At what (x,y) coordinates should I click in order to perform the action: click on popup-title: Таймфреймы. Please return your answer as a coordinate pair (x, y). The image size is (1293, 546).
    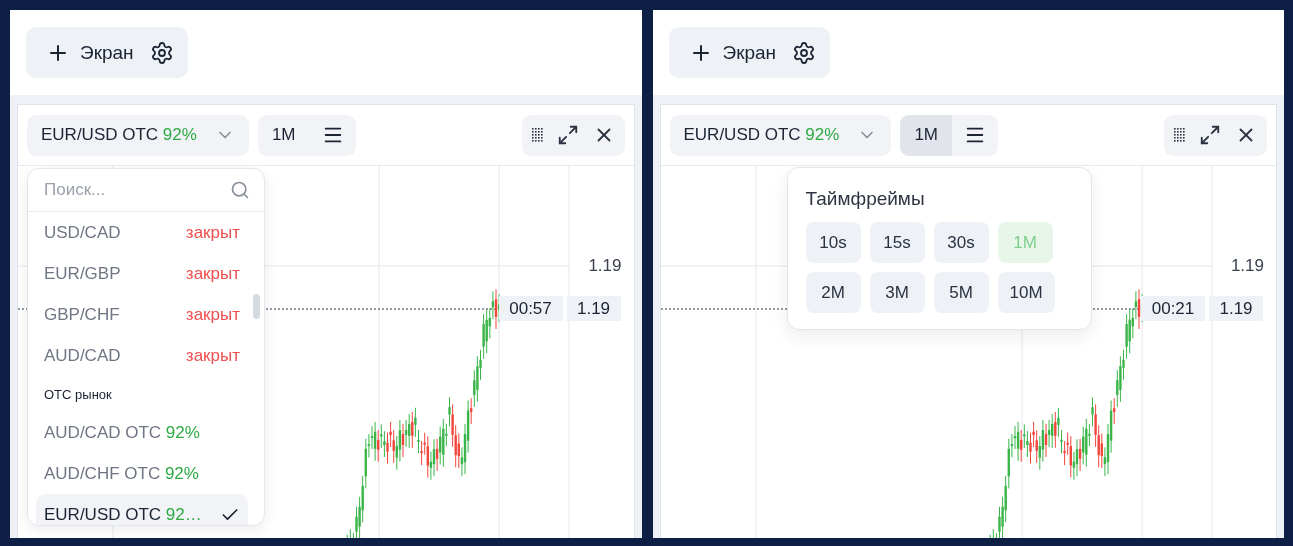
    Looking at the image, I should click on (865, 199).